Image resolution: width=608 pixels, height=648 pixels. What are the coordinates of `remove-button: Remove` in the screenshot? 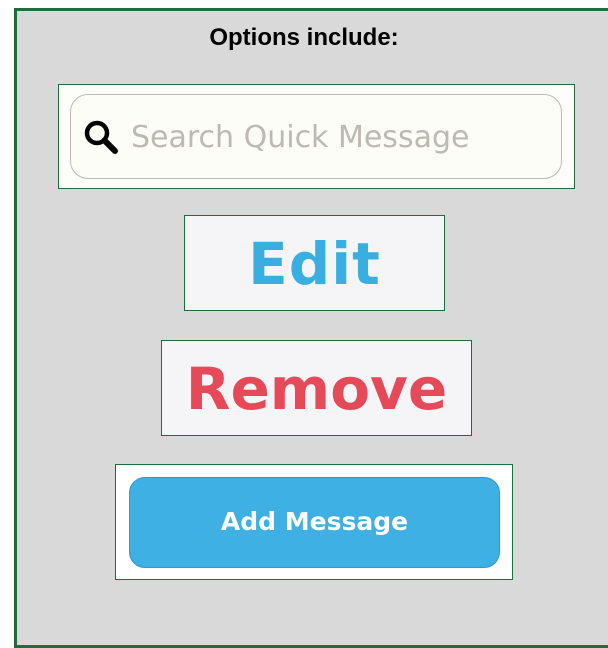 It's located at (316, 389).